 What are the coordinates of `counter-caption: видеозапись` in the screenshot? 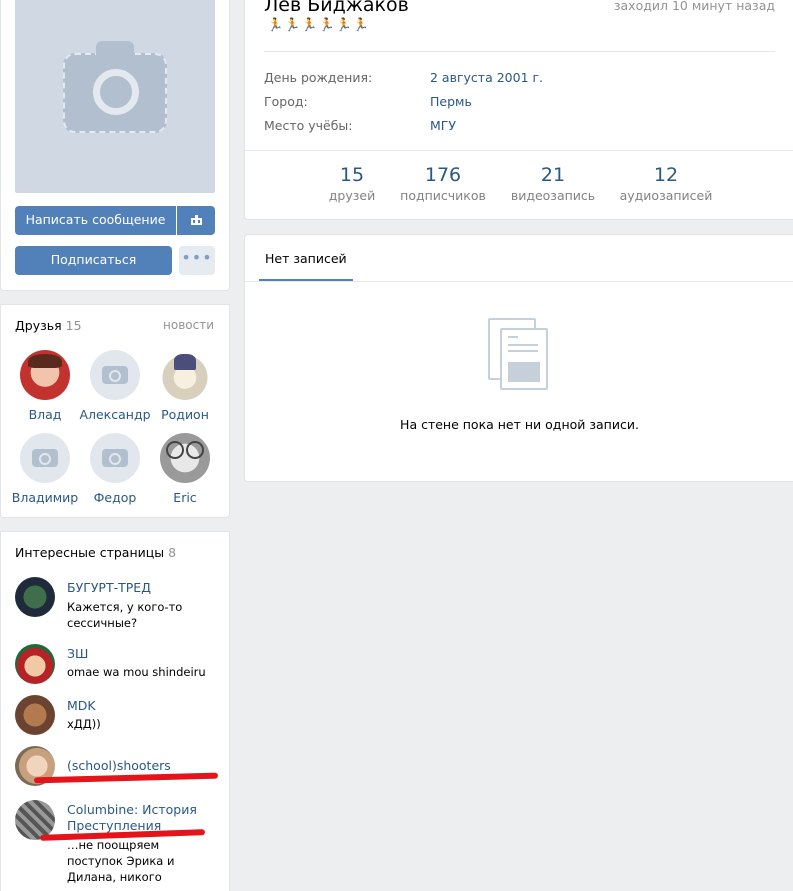 It's located at (553, 195).